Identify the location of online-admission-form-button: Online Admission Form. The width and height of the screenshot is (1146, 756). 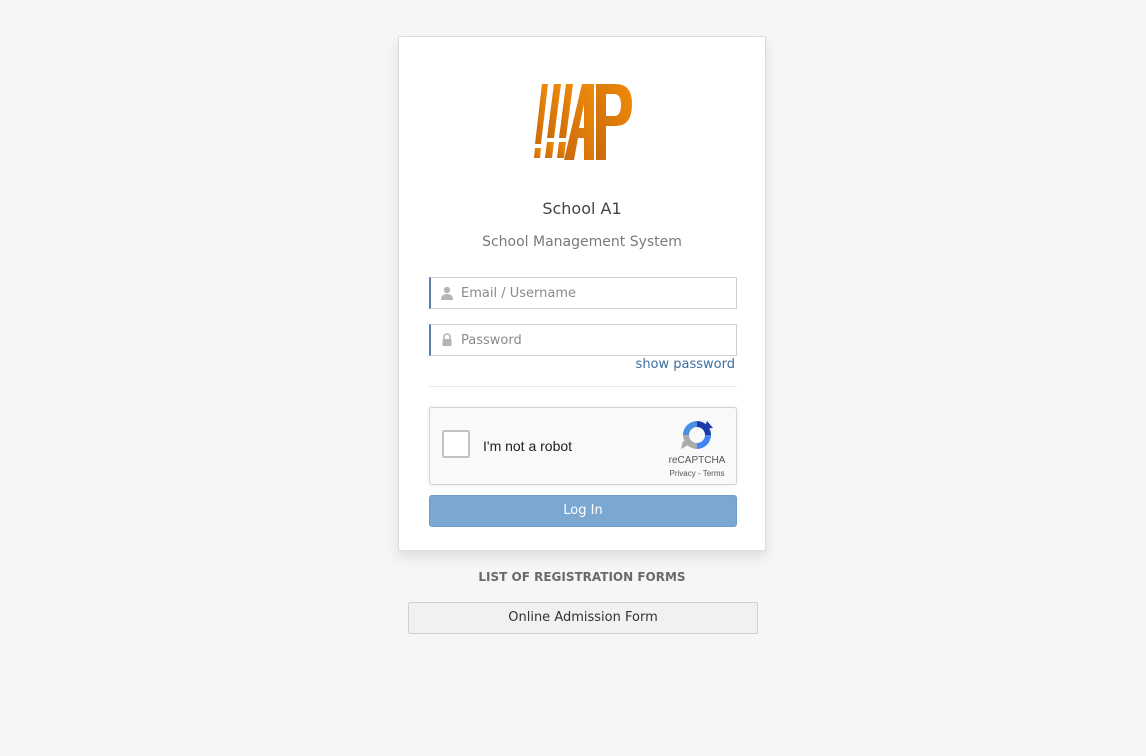
(583, 618).